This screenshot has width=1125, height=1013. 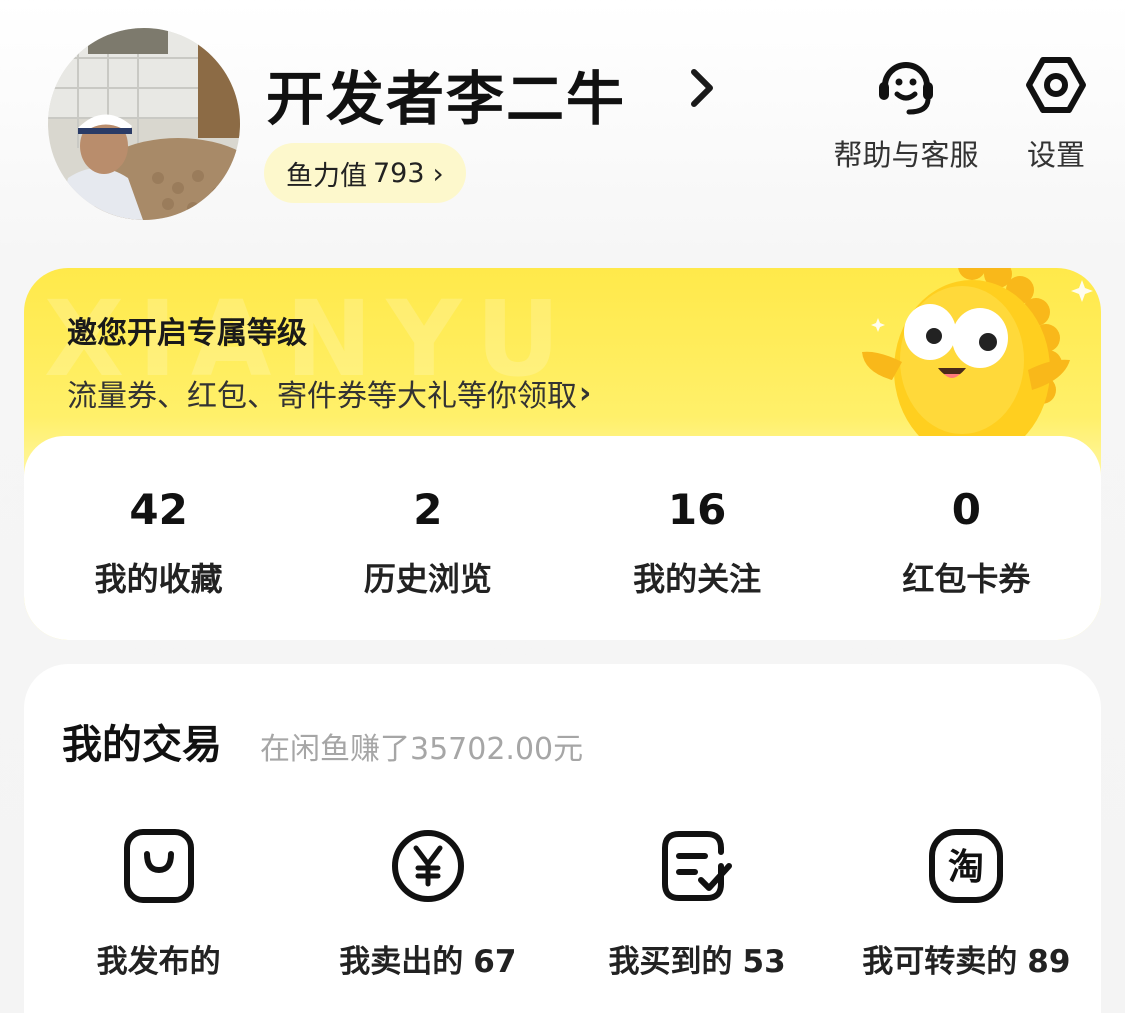 I want to click on trade-label-resellable: 我可转卖的 89, so click(x=966, y=958).